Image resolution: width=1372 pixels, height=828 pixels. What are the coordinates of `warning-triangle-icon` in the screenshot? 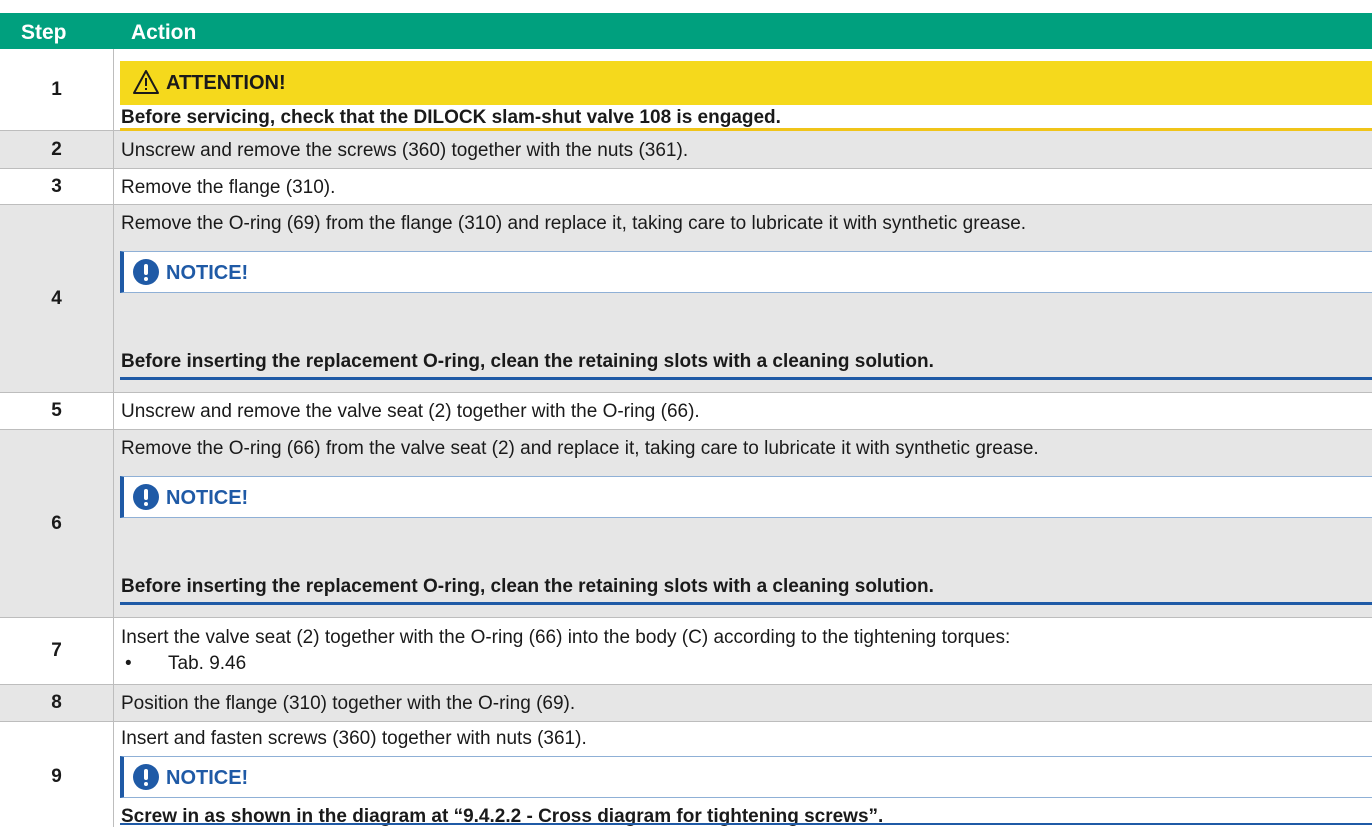 It's located at (146, 84).